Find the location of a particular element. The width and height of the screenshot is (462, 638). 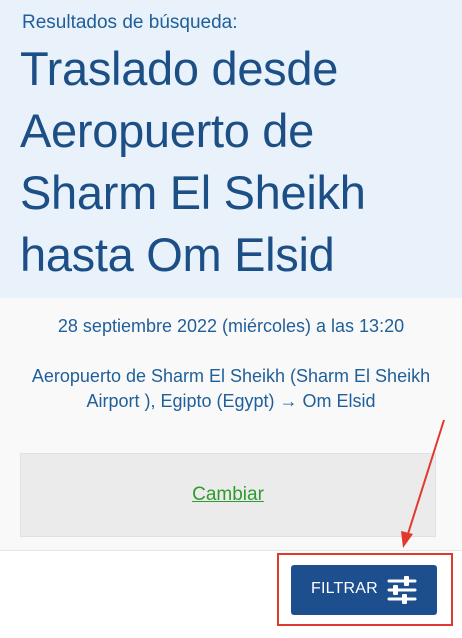

change-search-box: Cambiar is located at coordinates (228, 495).